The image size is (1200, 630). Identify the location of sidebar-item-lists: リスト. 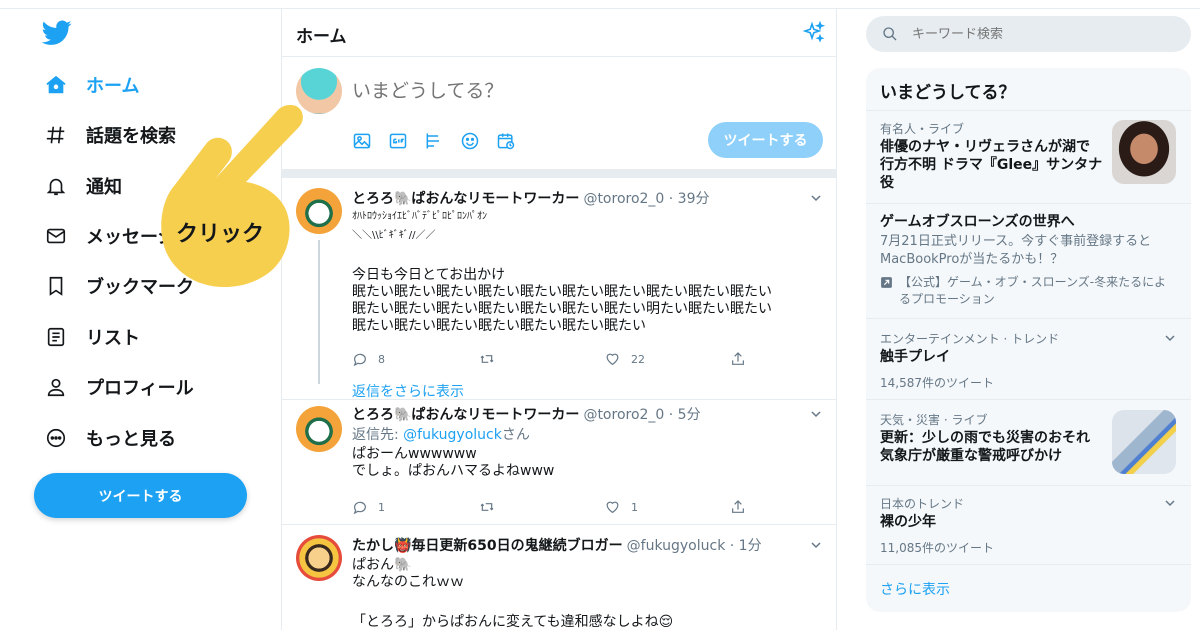
(92, 337).